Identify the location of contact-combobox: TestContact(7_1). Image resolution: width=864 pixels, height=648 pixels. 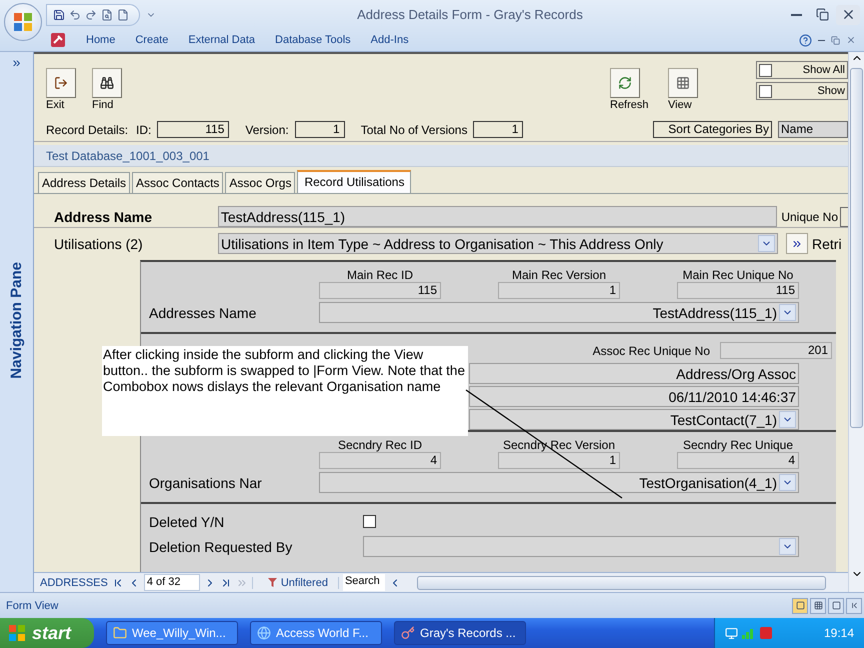
(634, 419).